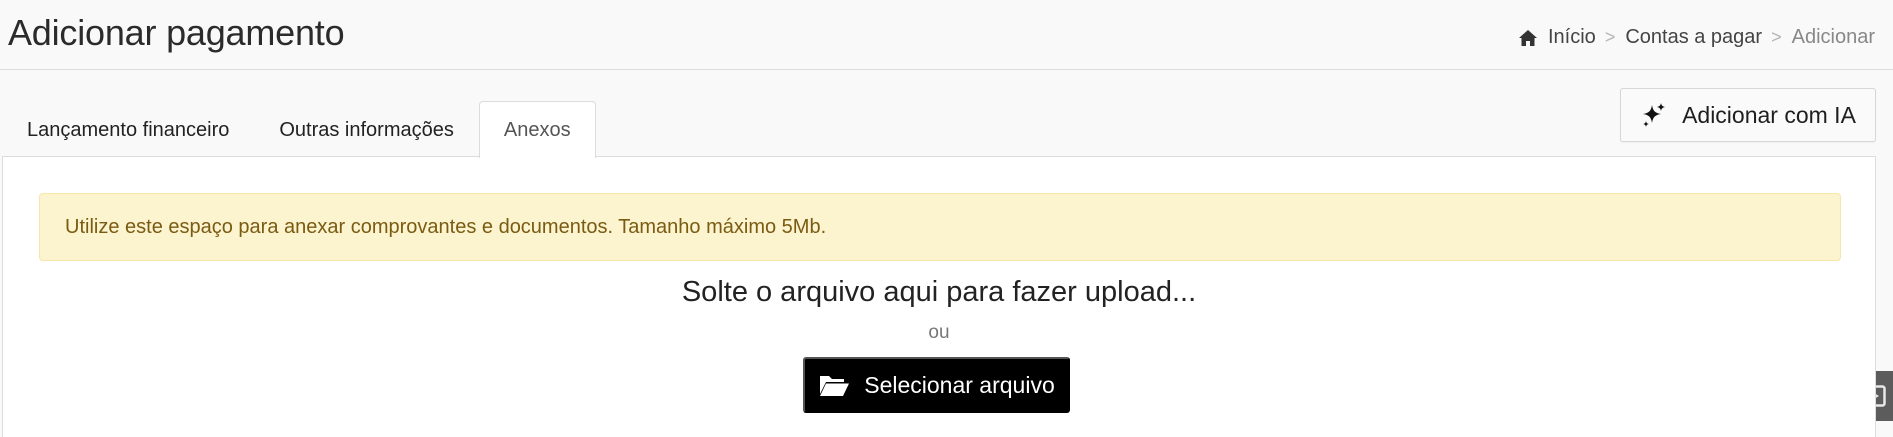 This screenshot has height=437, width=1893. What do you see at coordinates (1769, 114) in the screenshot?
I see `add-with-ai-label: Adicionar com IA` at bounding box center [1769, 114].